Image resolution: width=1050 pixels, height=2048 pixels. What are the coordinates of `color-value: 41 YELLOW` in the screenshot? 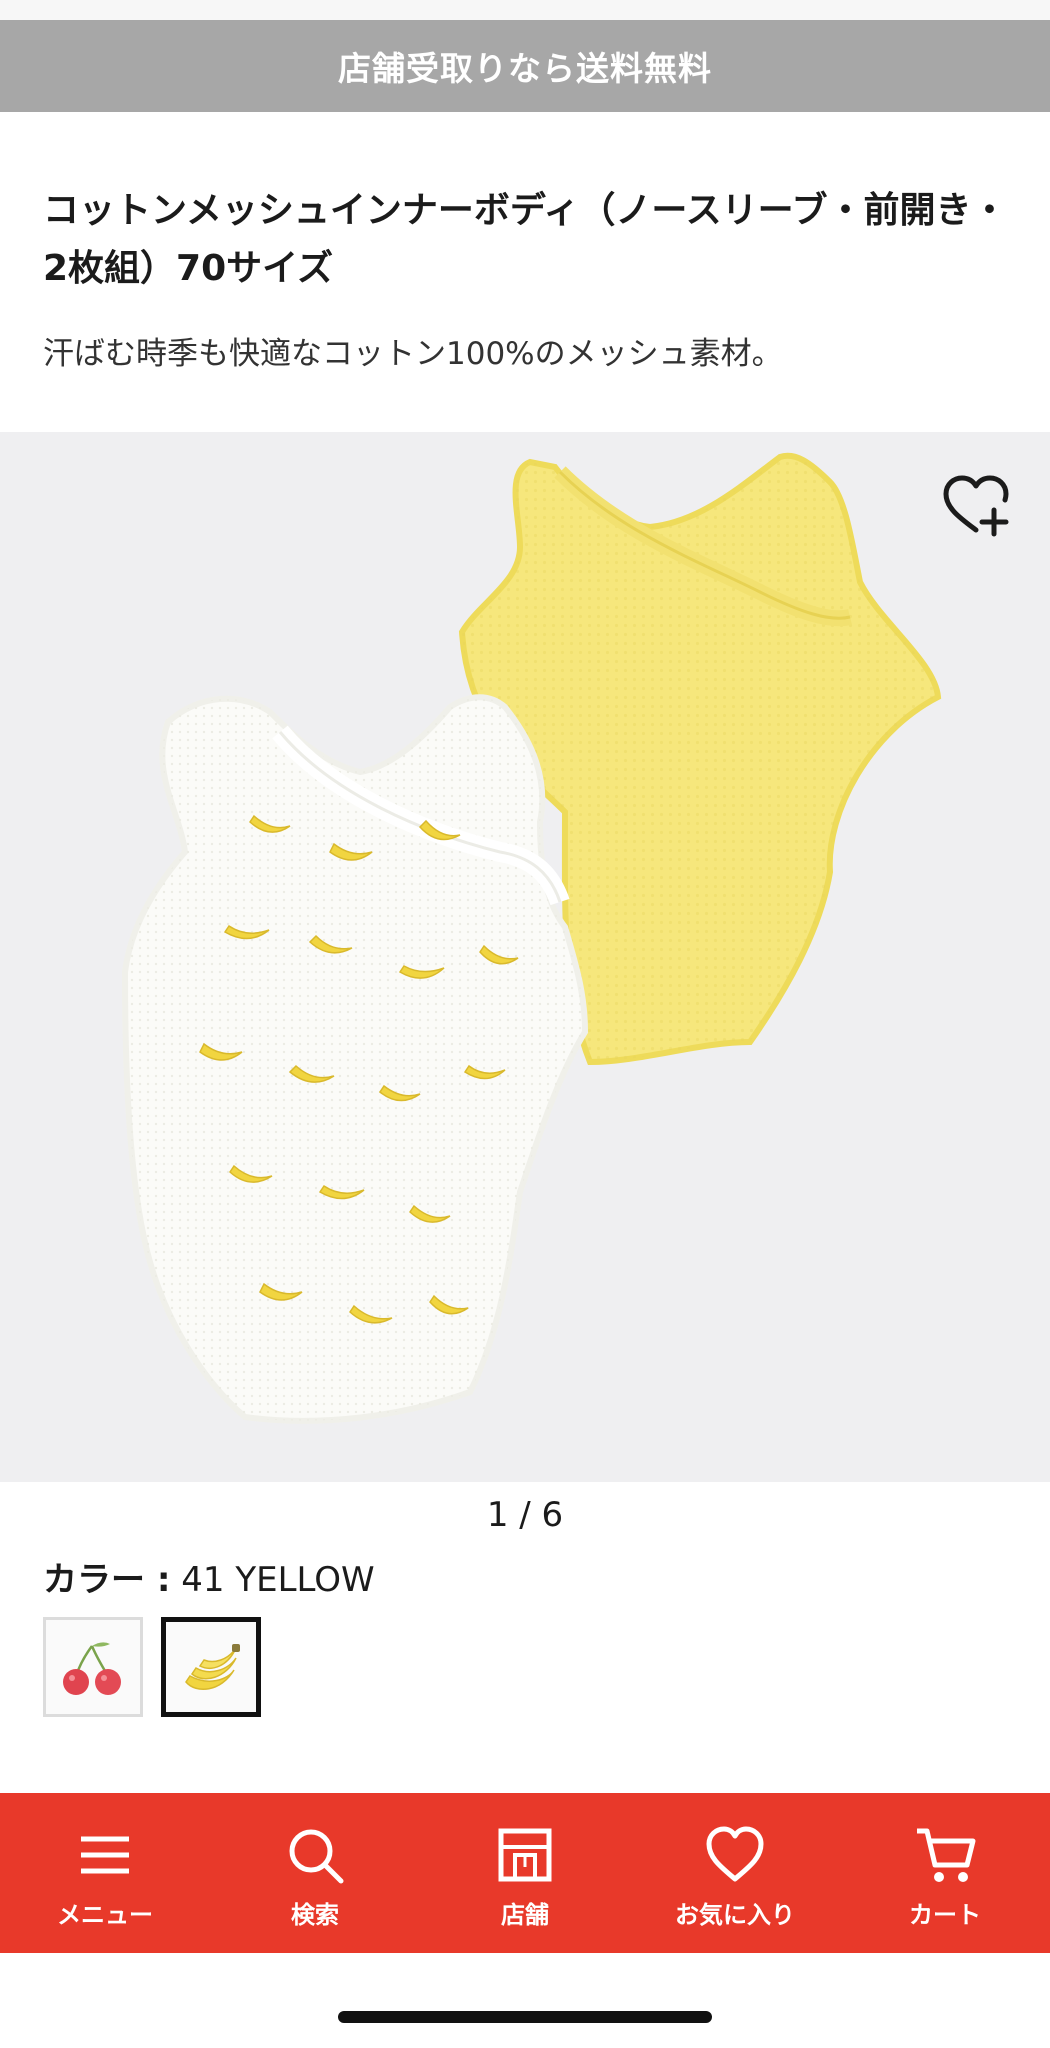 It's located at (278, 1580).